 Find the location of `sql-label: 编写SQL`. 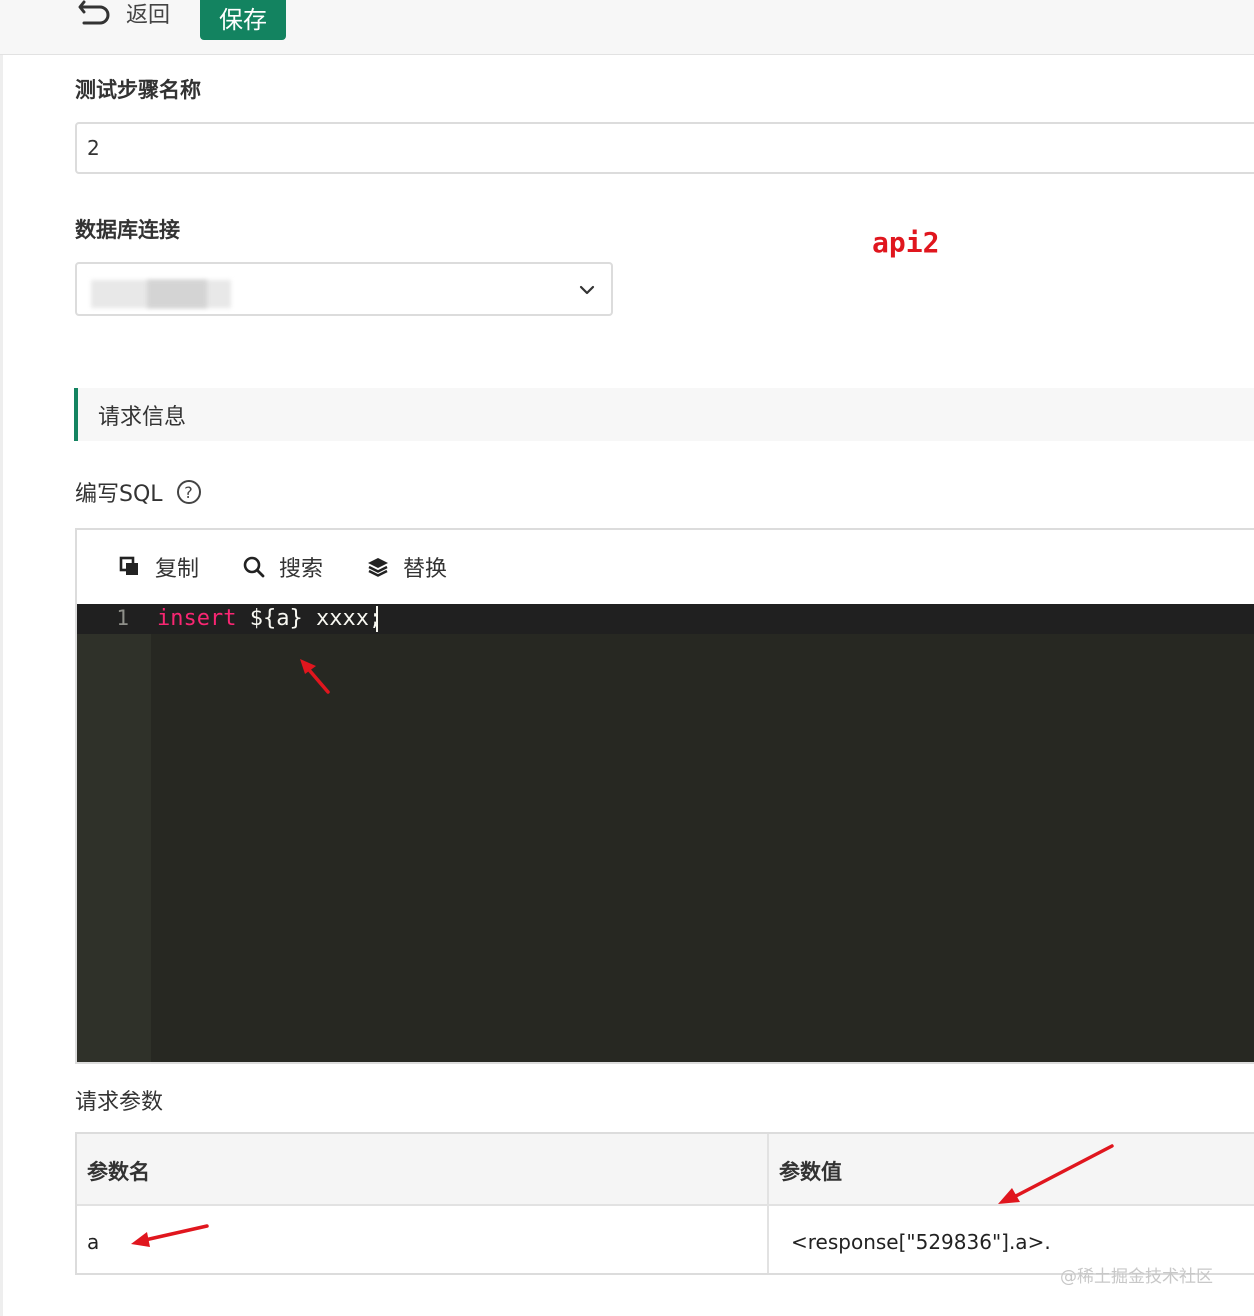

sql-label: 编写SQL is located at coordinates (119, 494).